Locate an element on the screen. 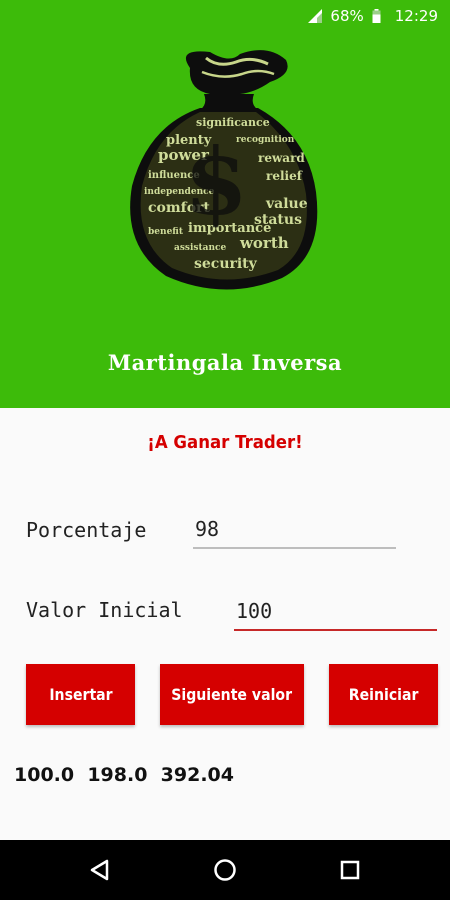 The height and width of the screenshot is (900, 450). battery-icon is located at coordinates (376, 16).